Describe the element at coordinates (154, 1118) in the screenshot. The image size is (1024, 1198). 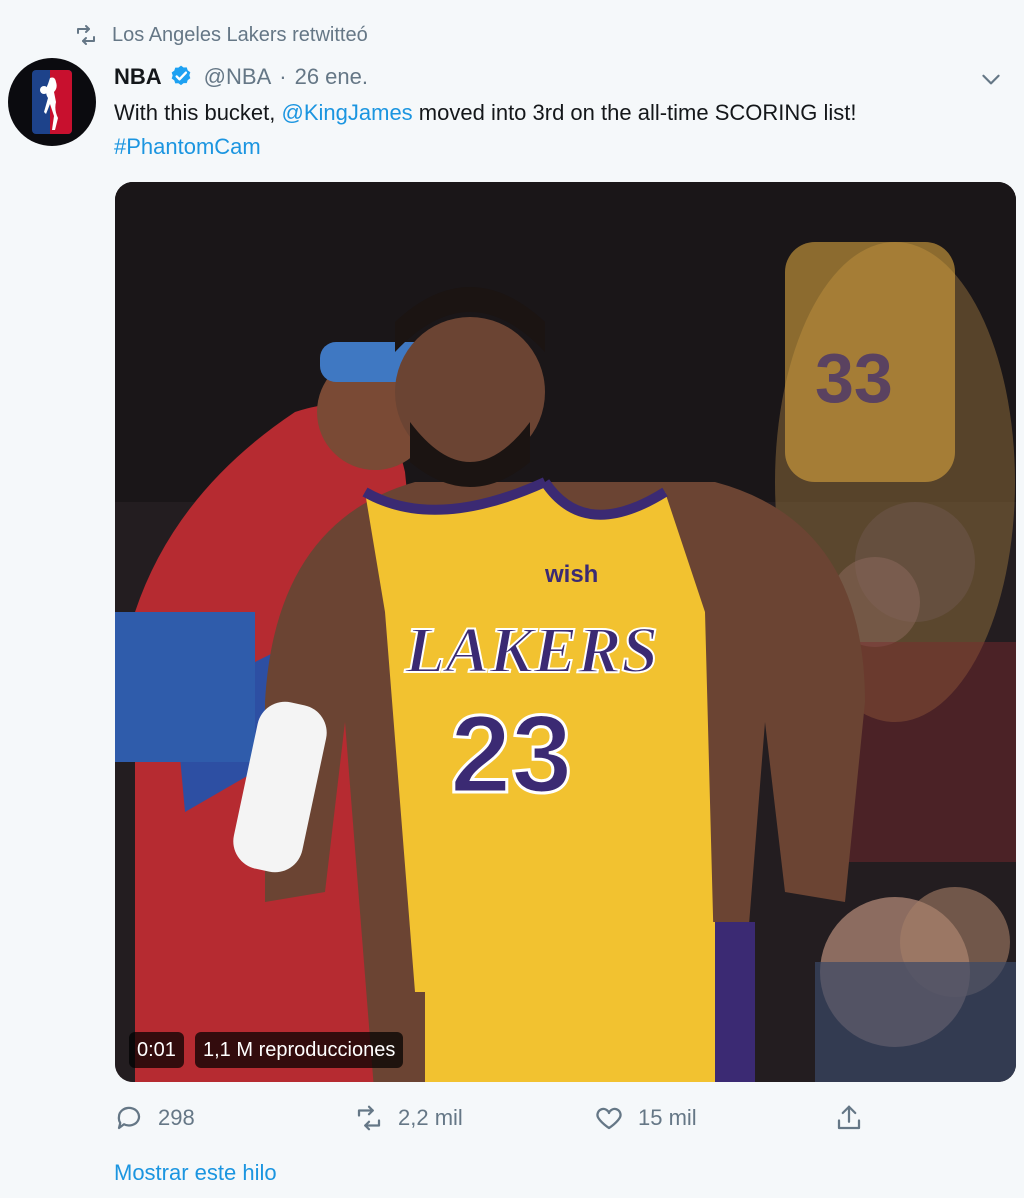
I see `reply-button: 298` at that location.